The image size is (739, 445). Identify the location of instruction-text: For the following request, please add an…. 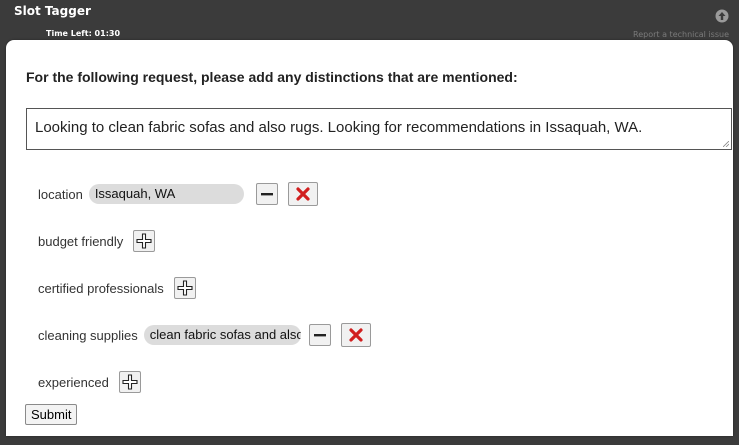
(272, 77).